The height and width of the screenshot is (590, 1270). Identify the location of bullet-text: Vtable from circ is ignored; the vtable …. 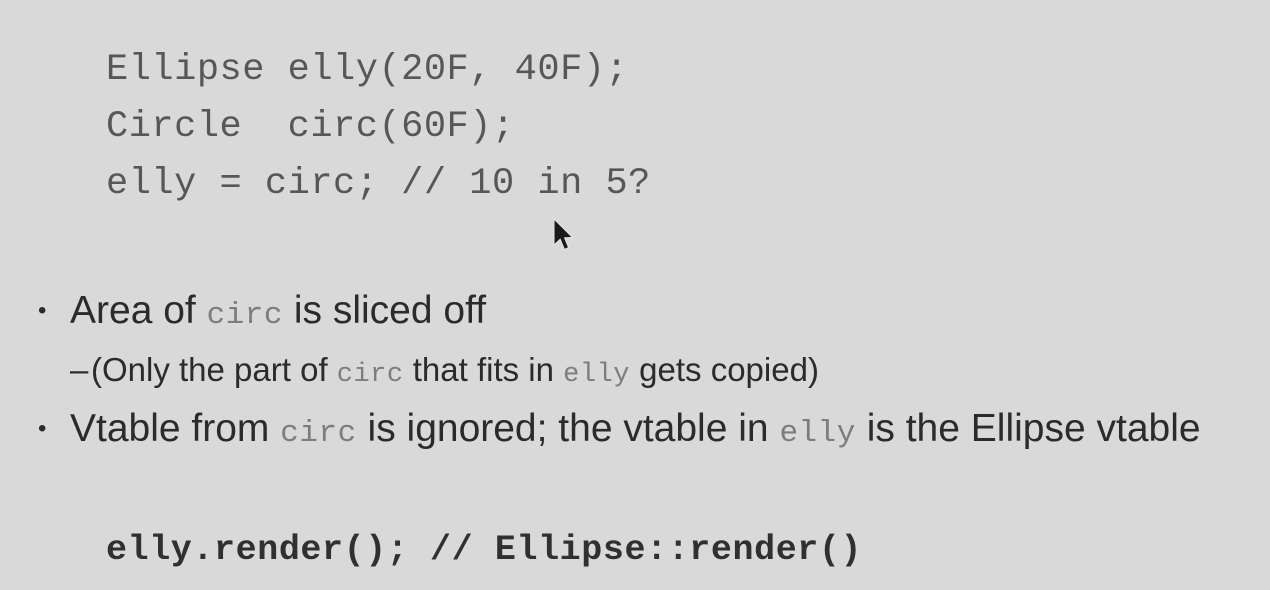
(659, 431).